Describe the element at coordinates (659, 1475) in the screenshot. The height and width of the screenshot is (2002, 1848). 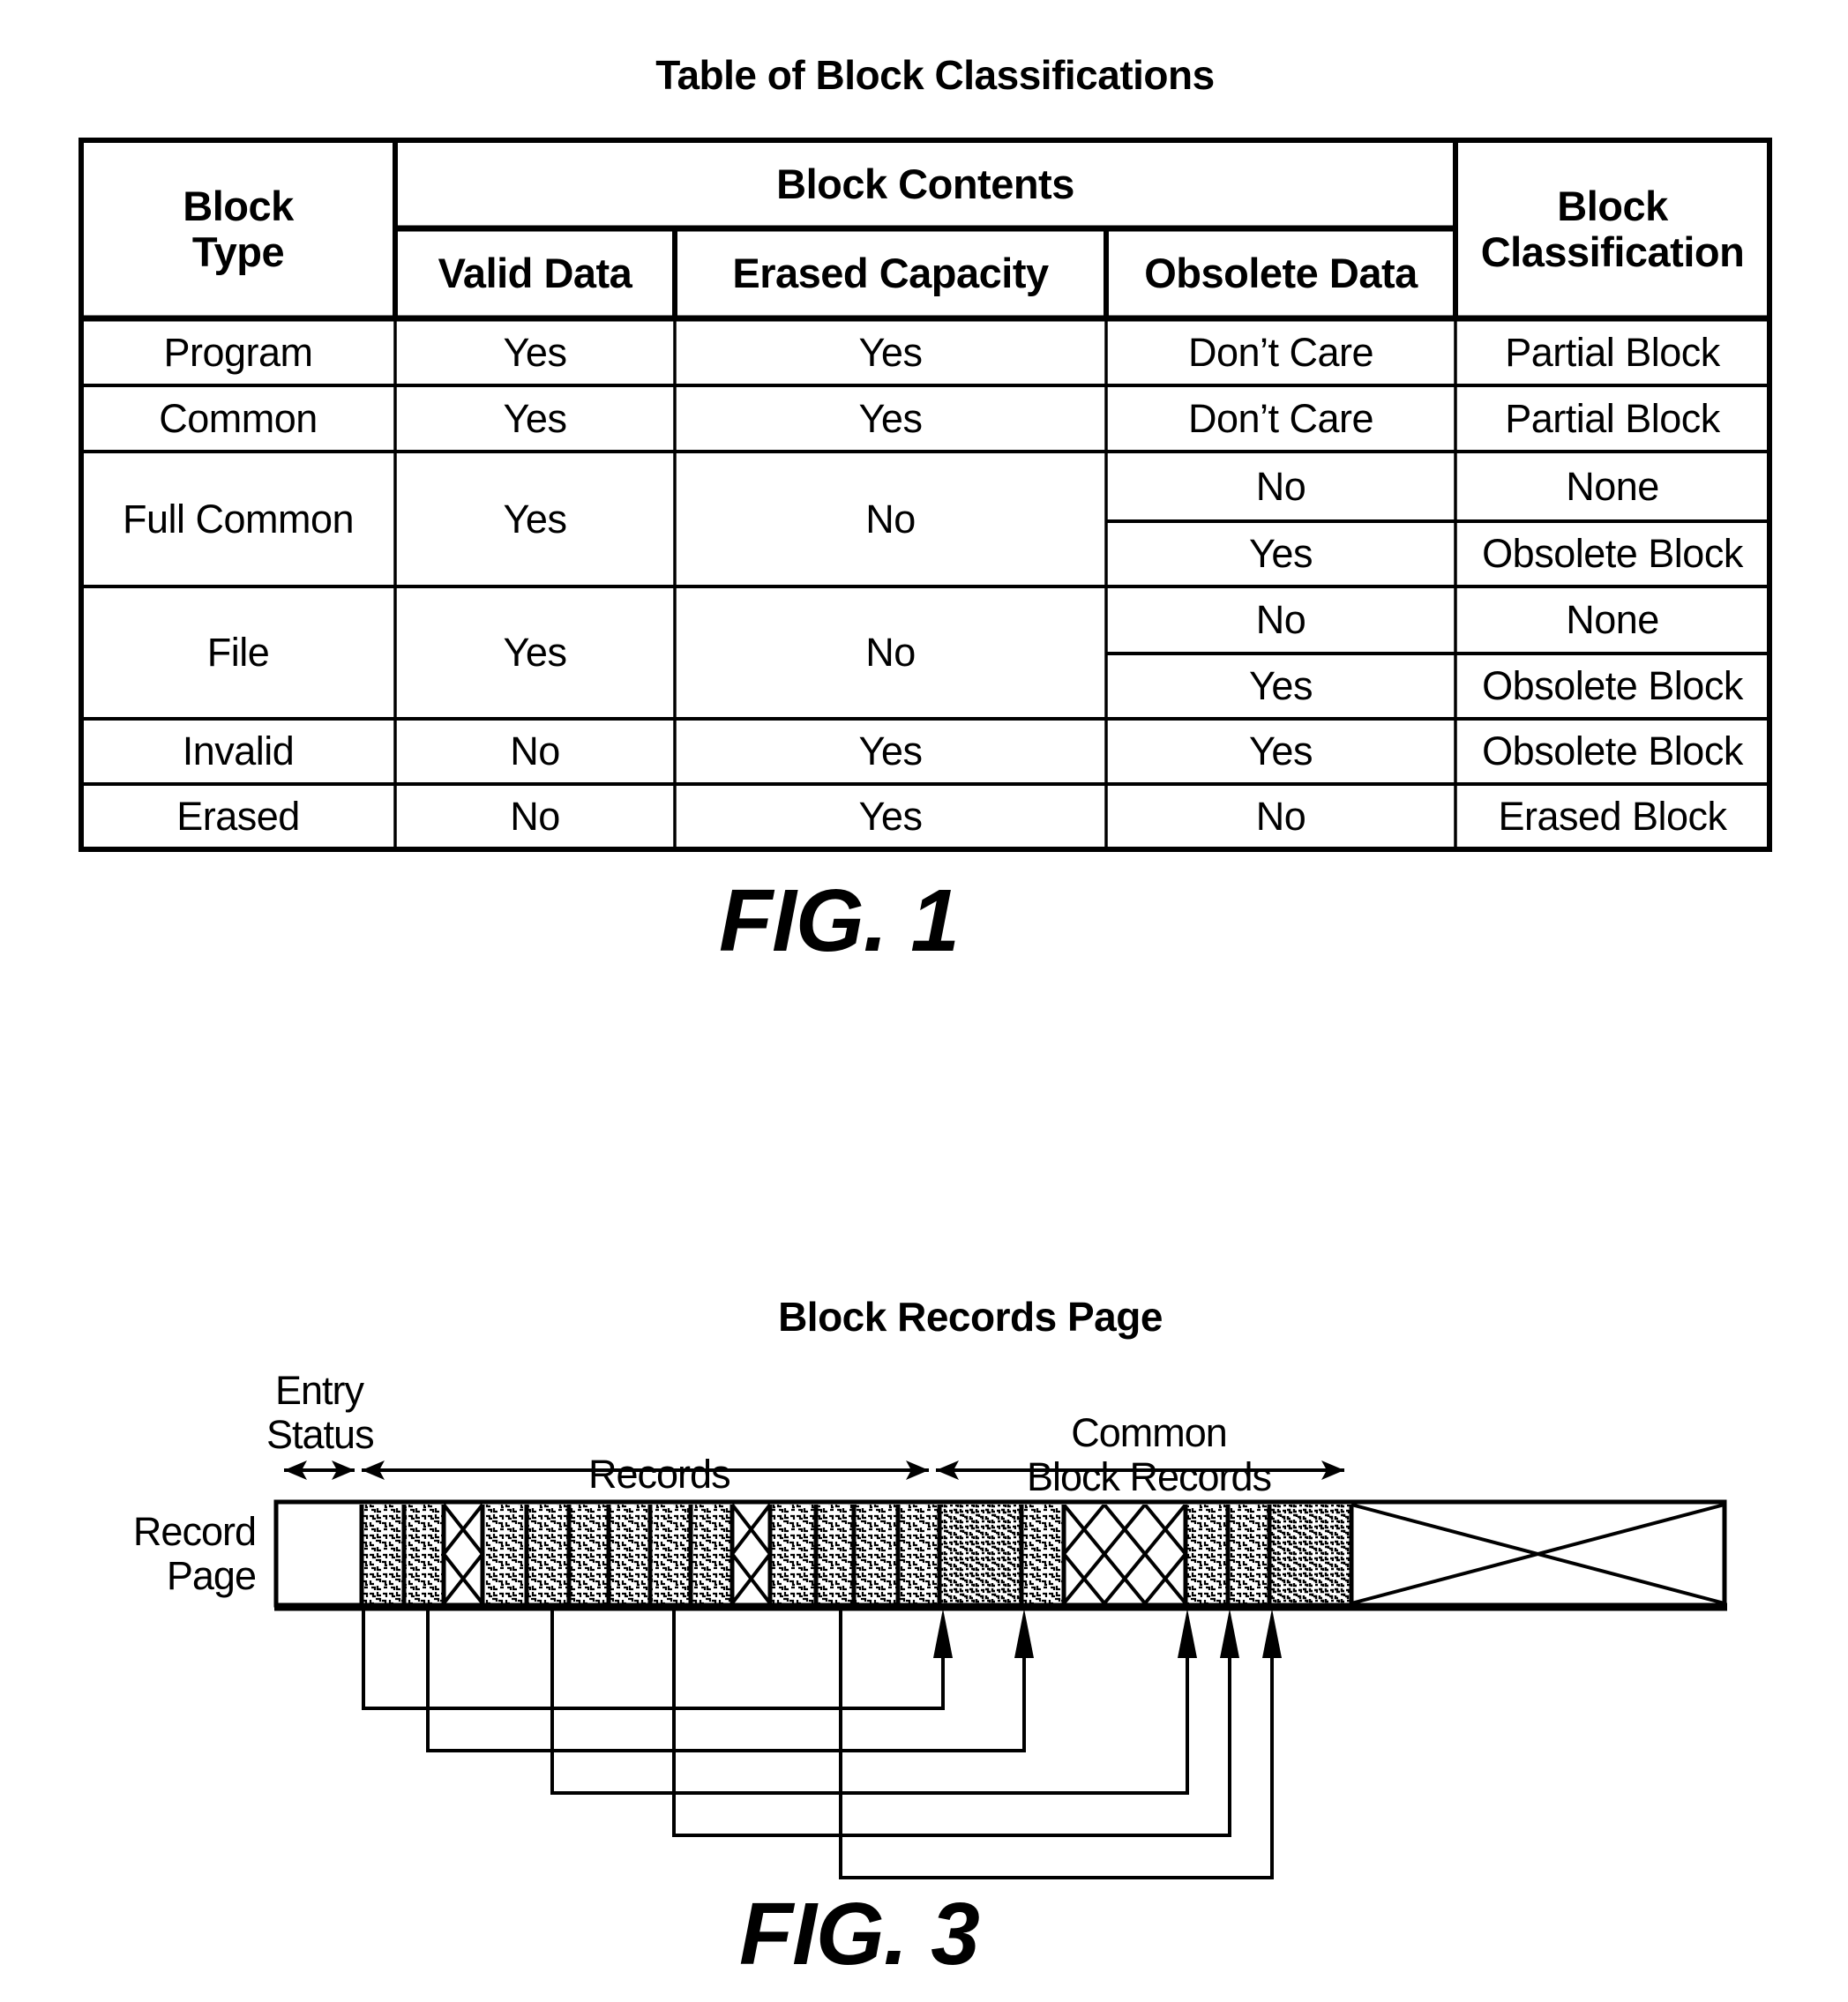
I see `records-label: Records` at that location.